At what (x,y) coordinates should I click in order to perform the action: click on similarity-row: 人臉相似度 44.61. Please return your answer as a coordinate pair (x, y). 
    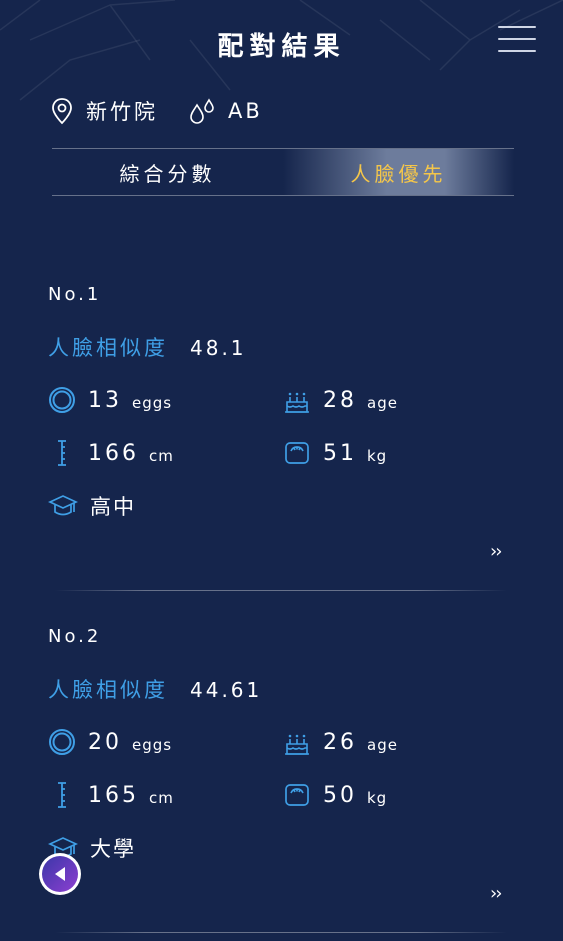
    Looking at the image, I should click on (155, 689).